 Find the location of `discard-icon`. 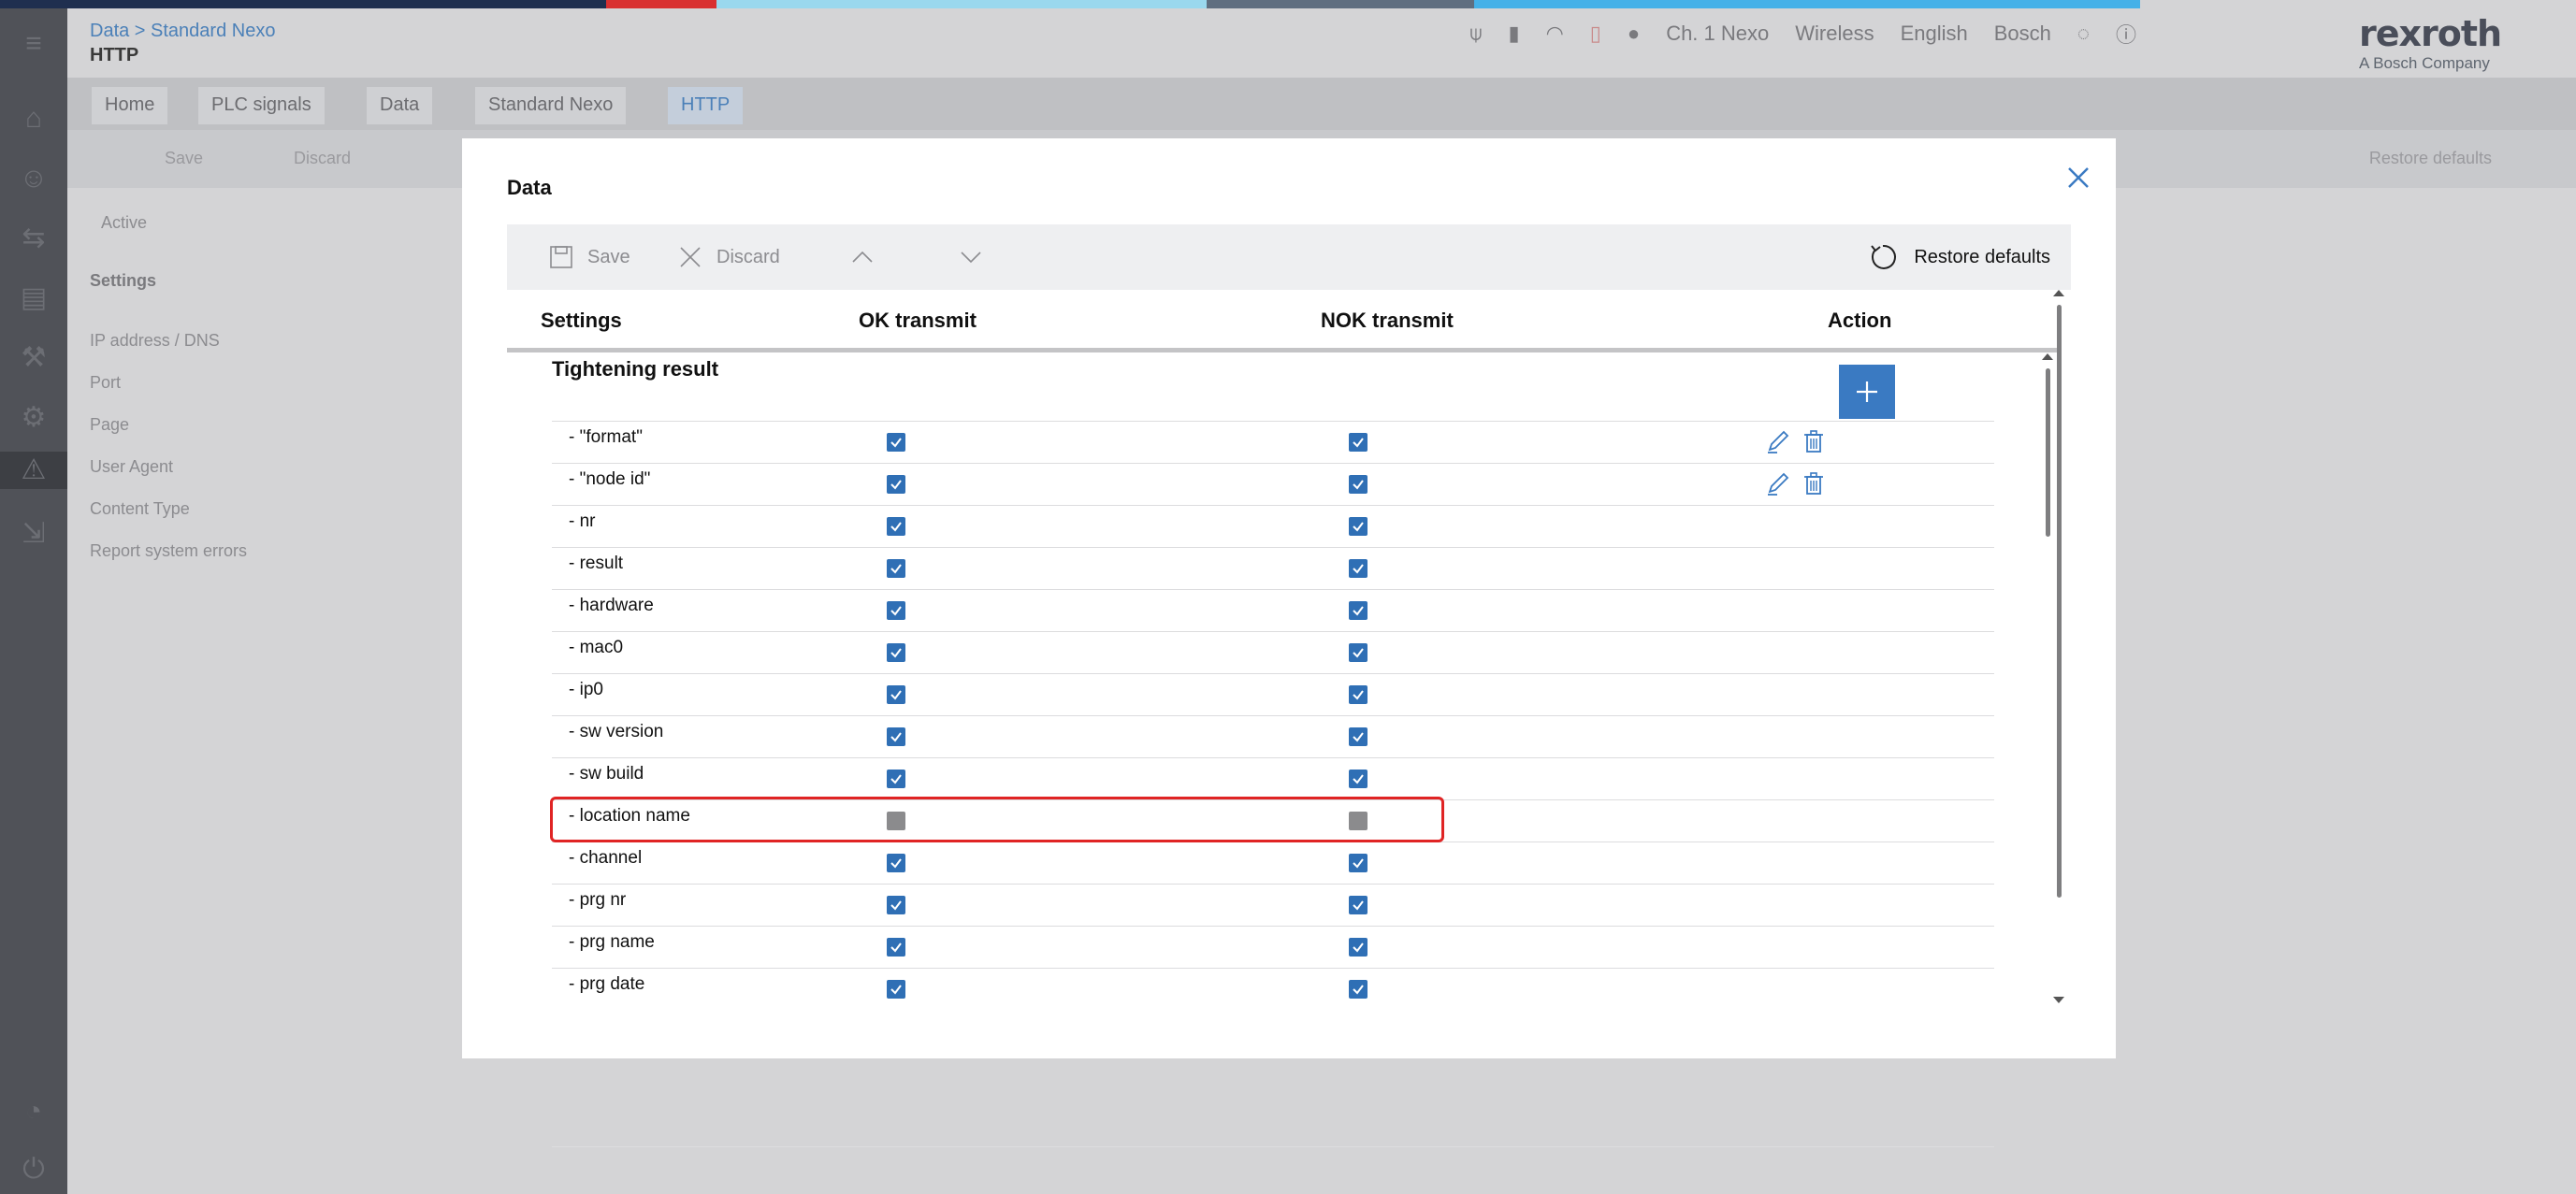

discard-icon is located at coordinates (690, 257).